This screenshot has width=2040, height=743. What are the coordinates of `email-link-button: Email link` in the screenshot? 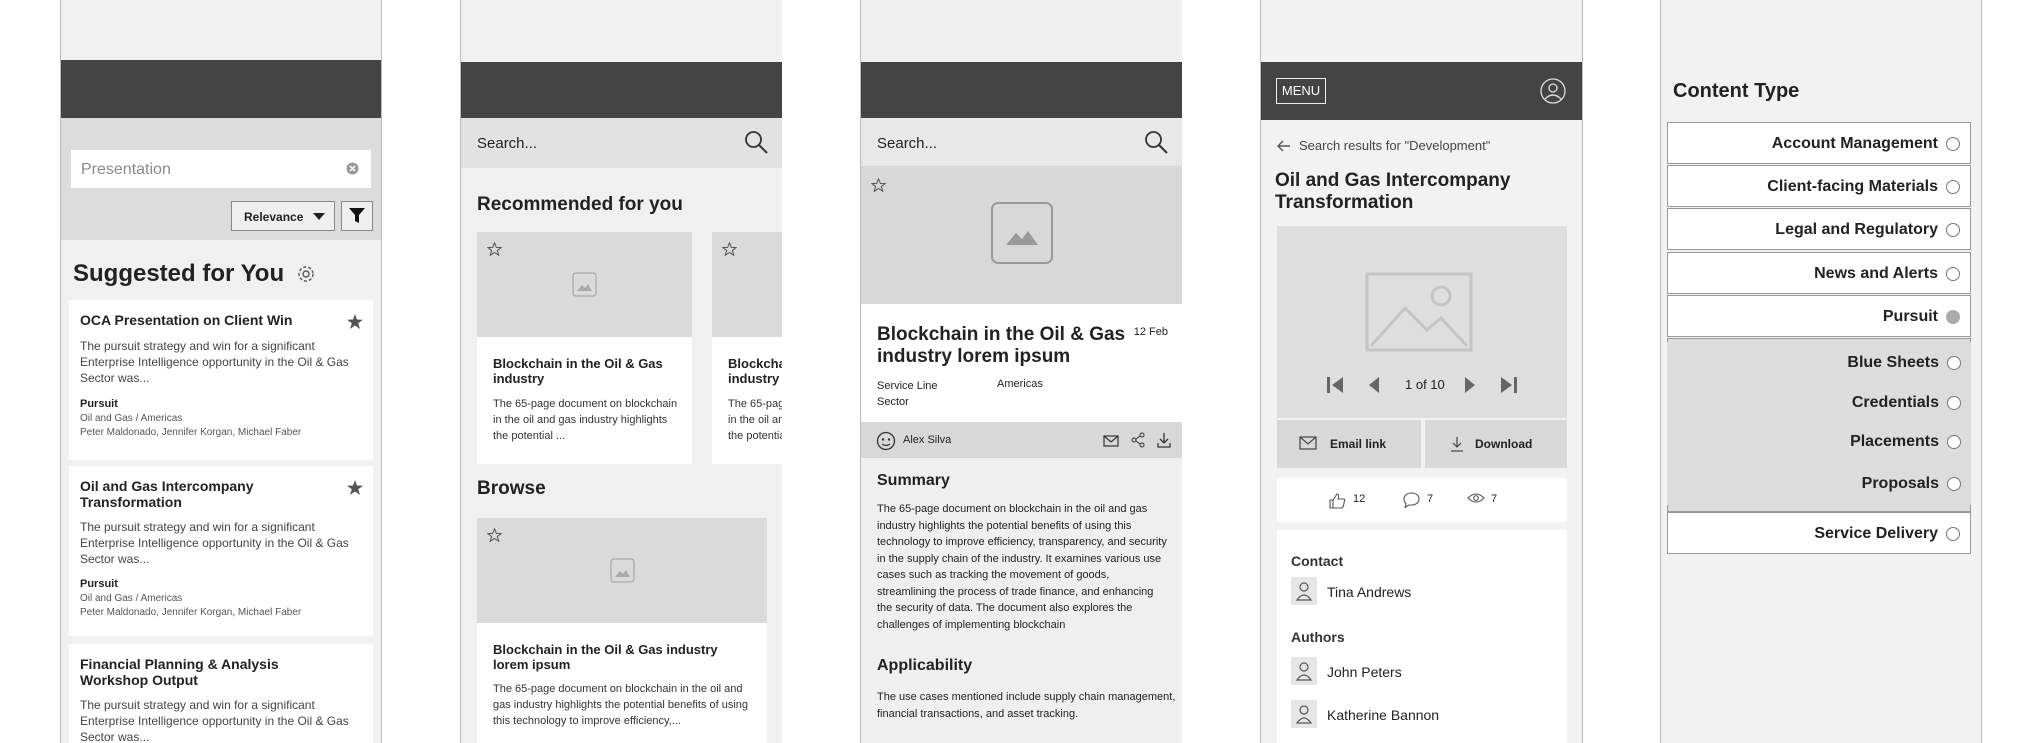 It's located at (1349, 444).